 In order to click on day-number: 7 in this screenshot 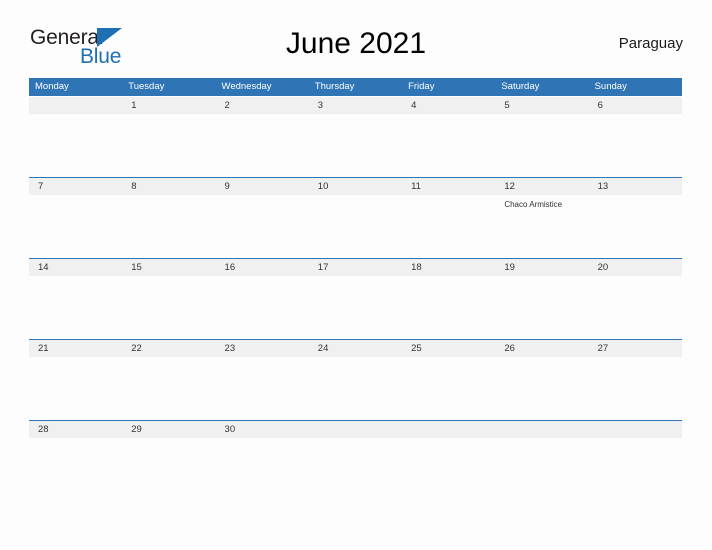, I will do `click(41, 186)`.